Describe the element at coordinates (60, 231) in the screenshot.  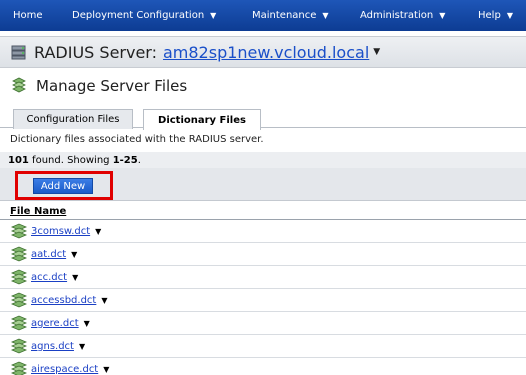
I see `file-name-link: 3comsw.dct` at that location.